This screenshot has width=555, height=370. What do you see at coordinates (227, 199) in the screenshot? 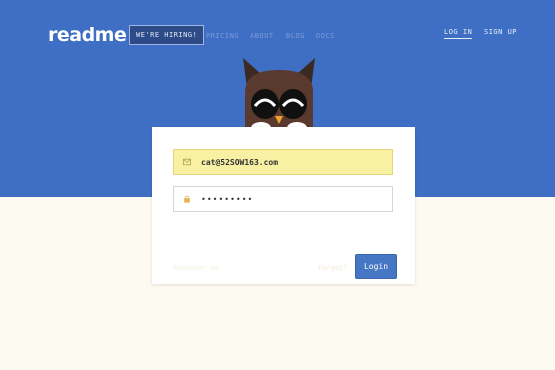
I see `password-value: •••••••••` at bounding box center [227, 199].